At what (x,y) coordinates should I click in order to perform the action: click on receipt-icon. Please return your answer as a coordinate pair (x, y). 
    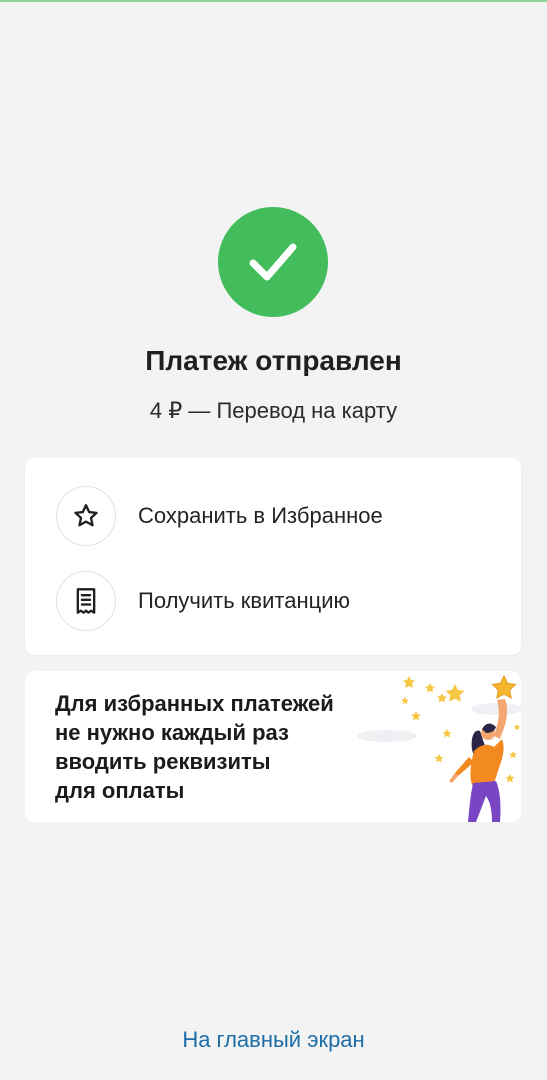
    Looking at the image, I should click on (86, 601).